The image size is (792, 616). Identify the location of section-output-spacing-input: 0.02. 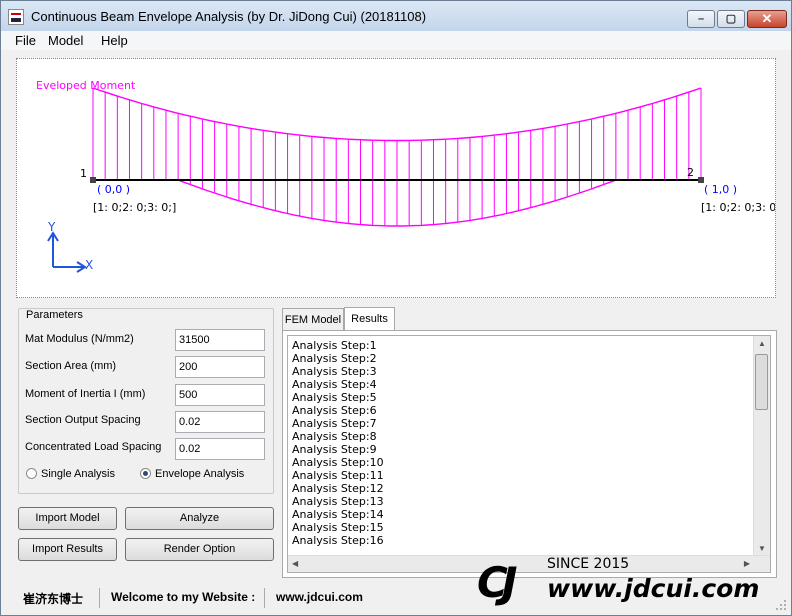
(220, 422).